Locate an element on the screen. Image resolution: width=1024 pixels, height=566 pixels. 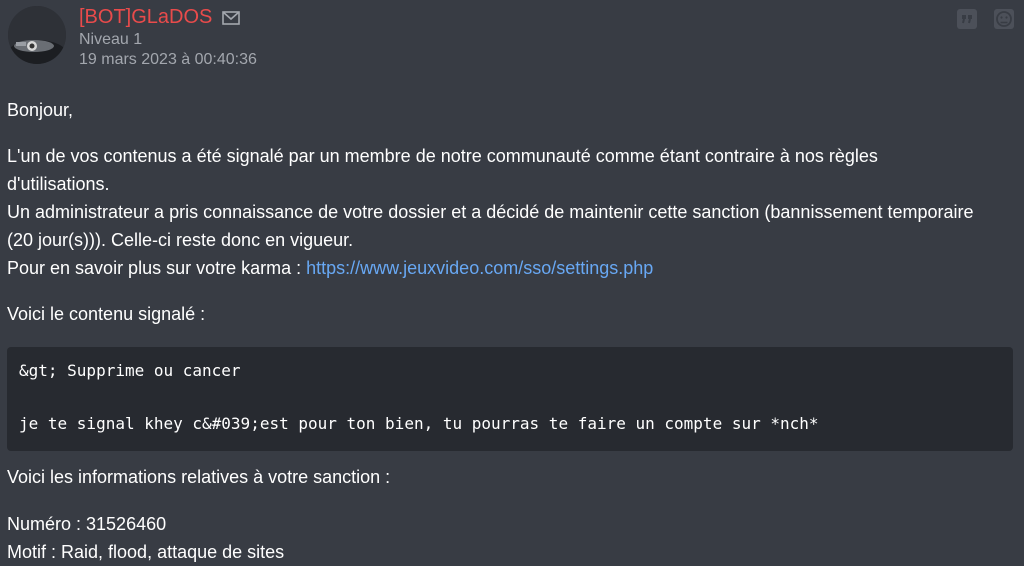
greeting: Bonjour, is located at coordinates (40, 110).